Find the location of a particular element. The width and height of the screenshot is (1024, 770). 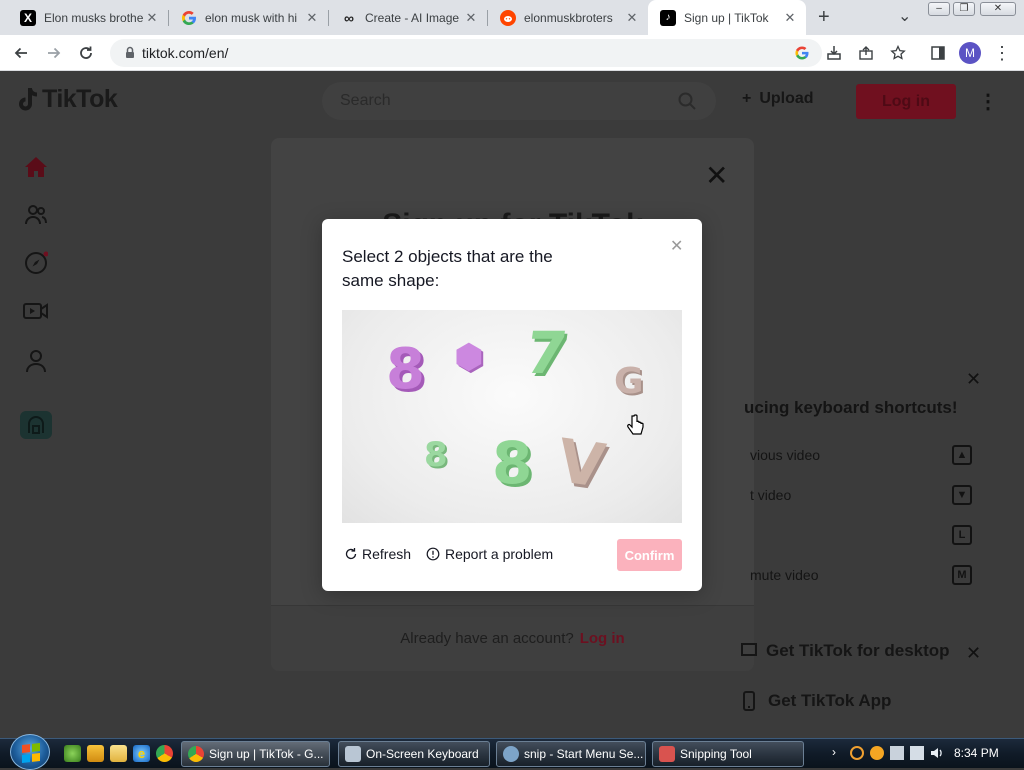

keyboard-icon is located at coordinates (353, 754).